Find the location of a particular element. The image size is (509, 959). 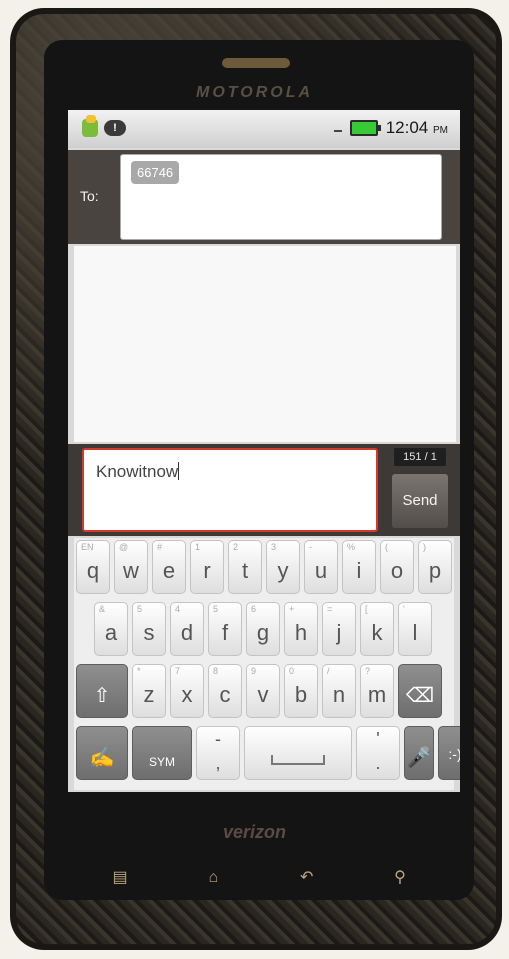

key-s: 5s is located at coordinates (149, 629).